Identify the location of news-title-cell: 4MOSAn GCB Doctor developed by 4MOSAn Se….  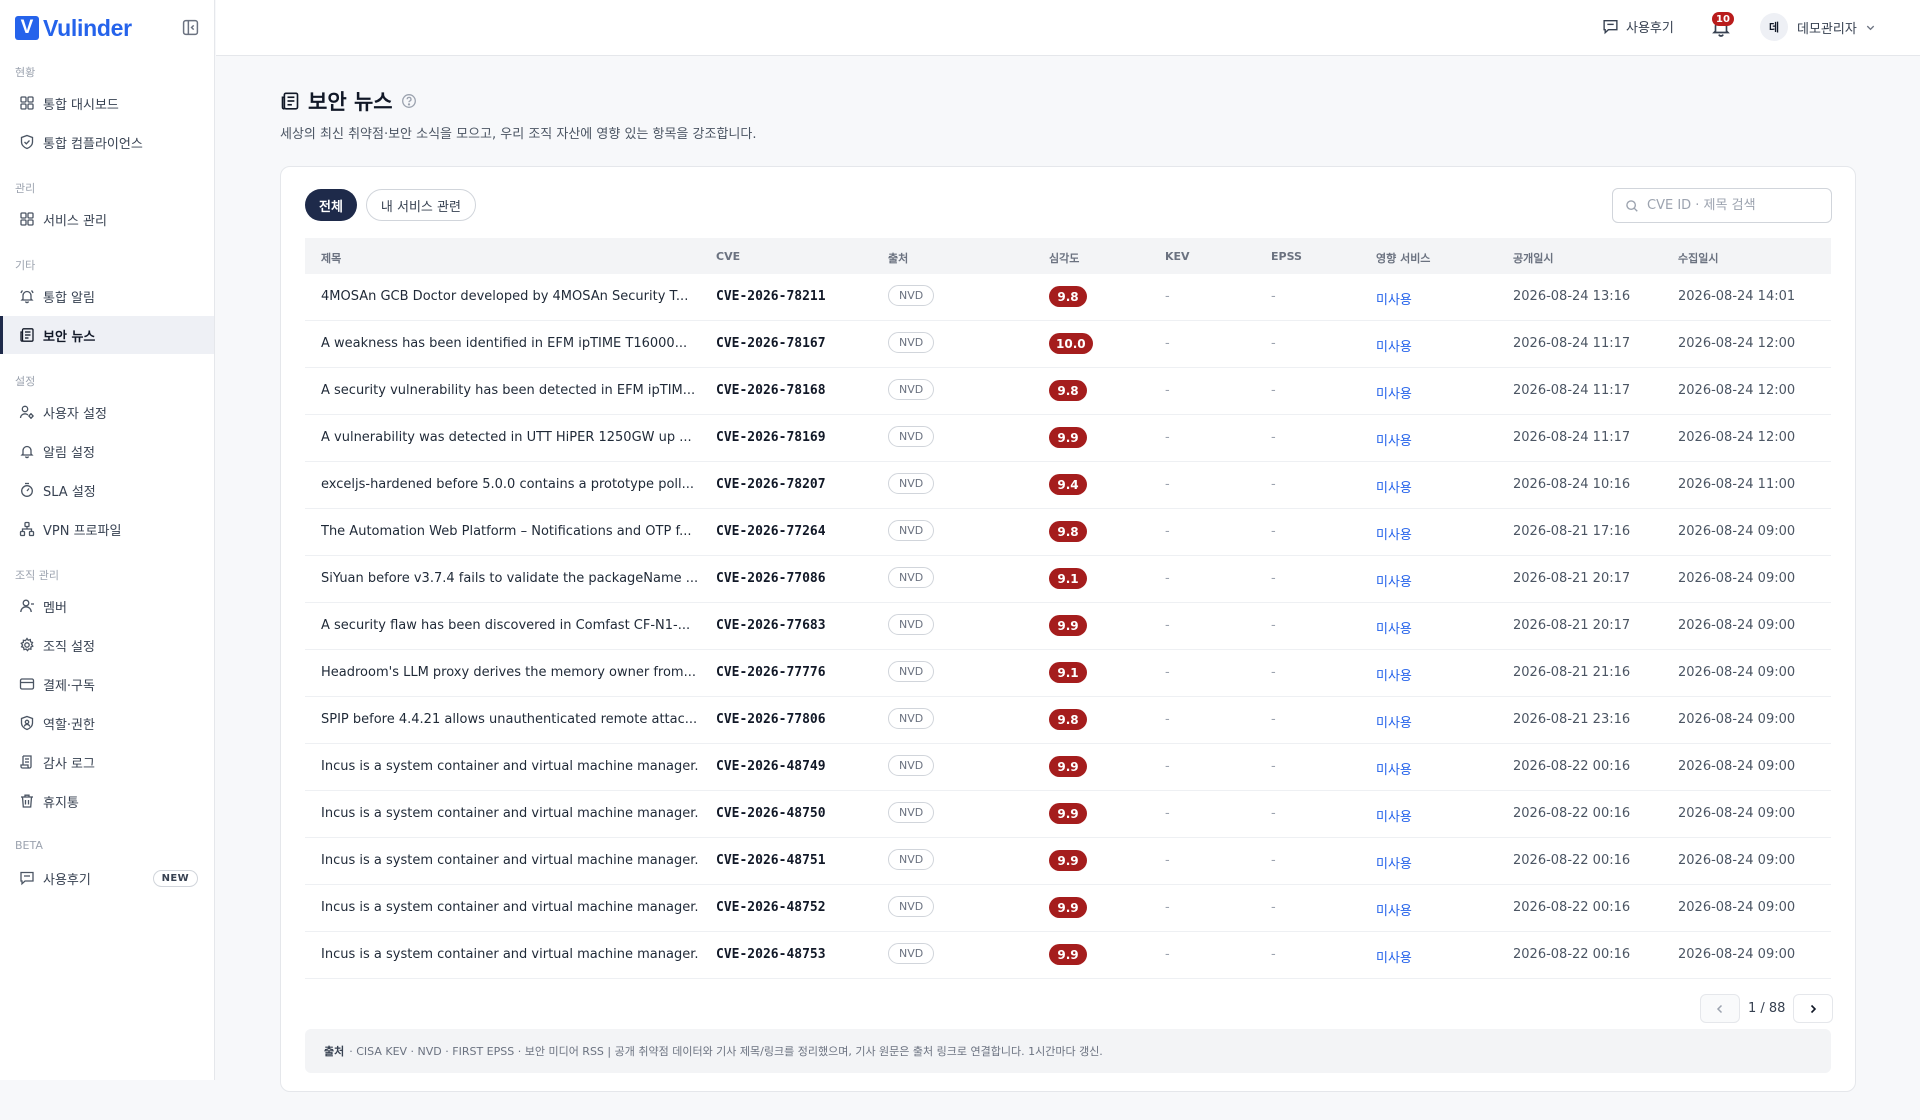
(511, 296).